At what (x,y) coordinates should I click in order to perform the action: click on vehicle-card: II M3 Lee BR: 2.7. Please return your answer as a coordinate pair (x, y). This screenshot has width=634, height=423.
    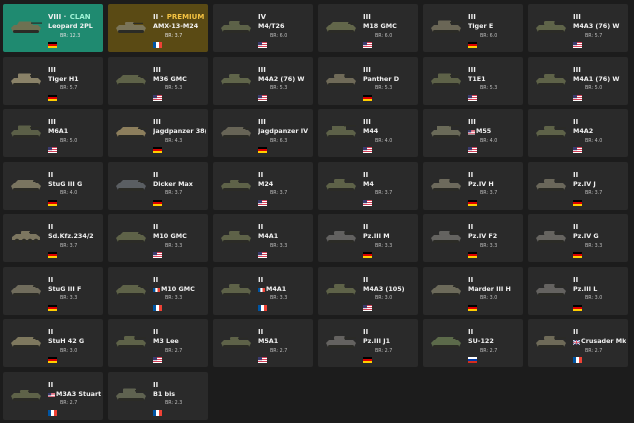
    Looking at the image, I should click on (158, 343).